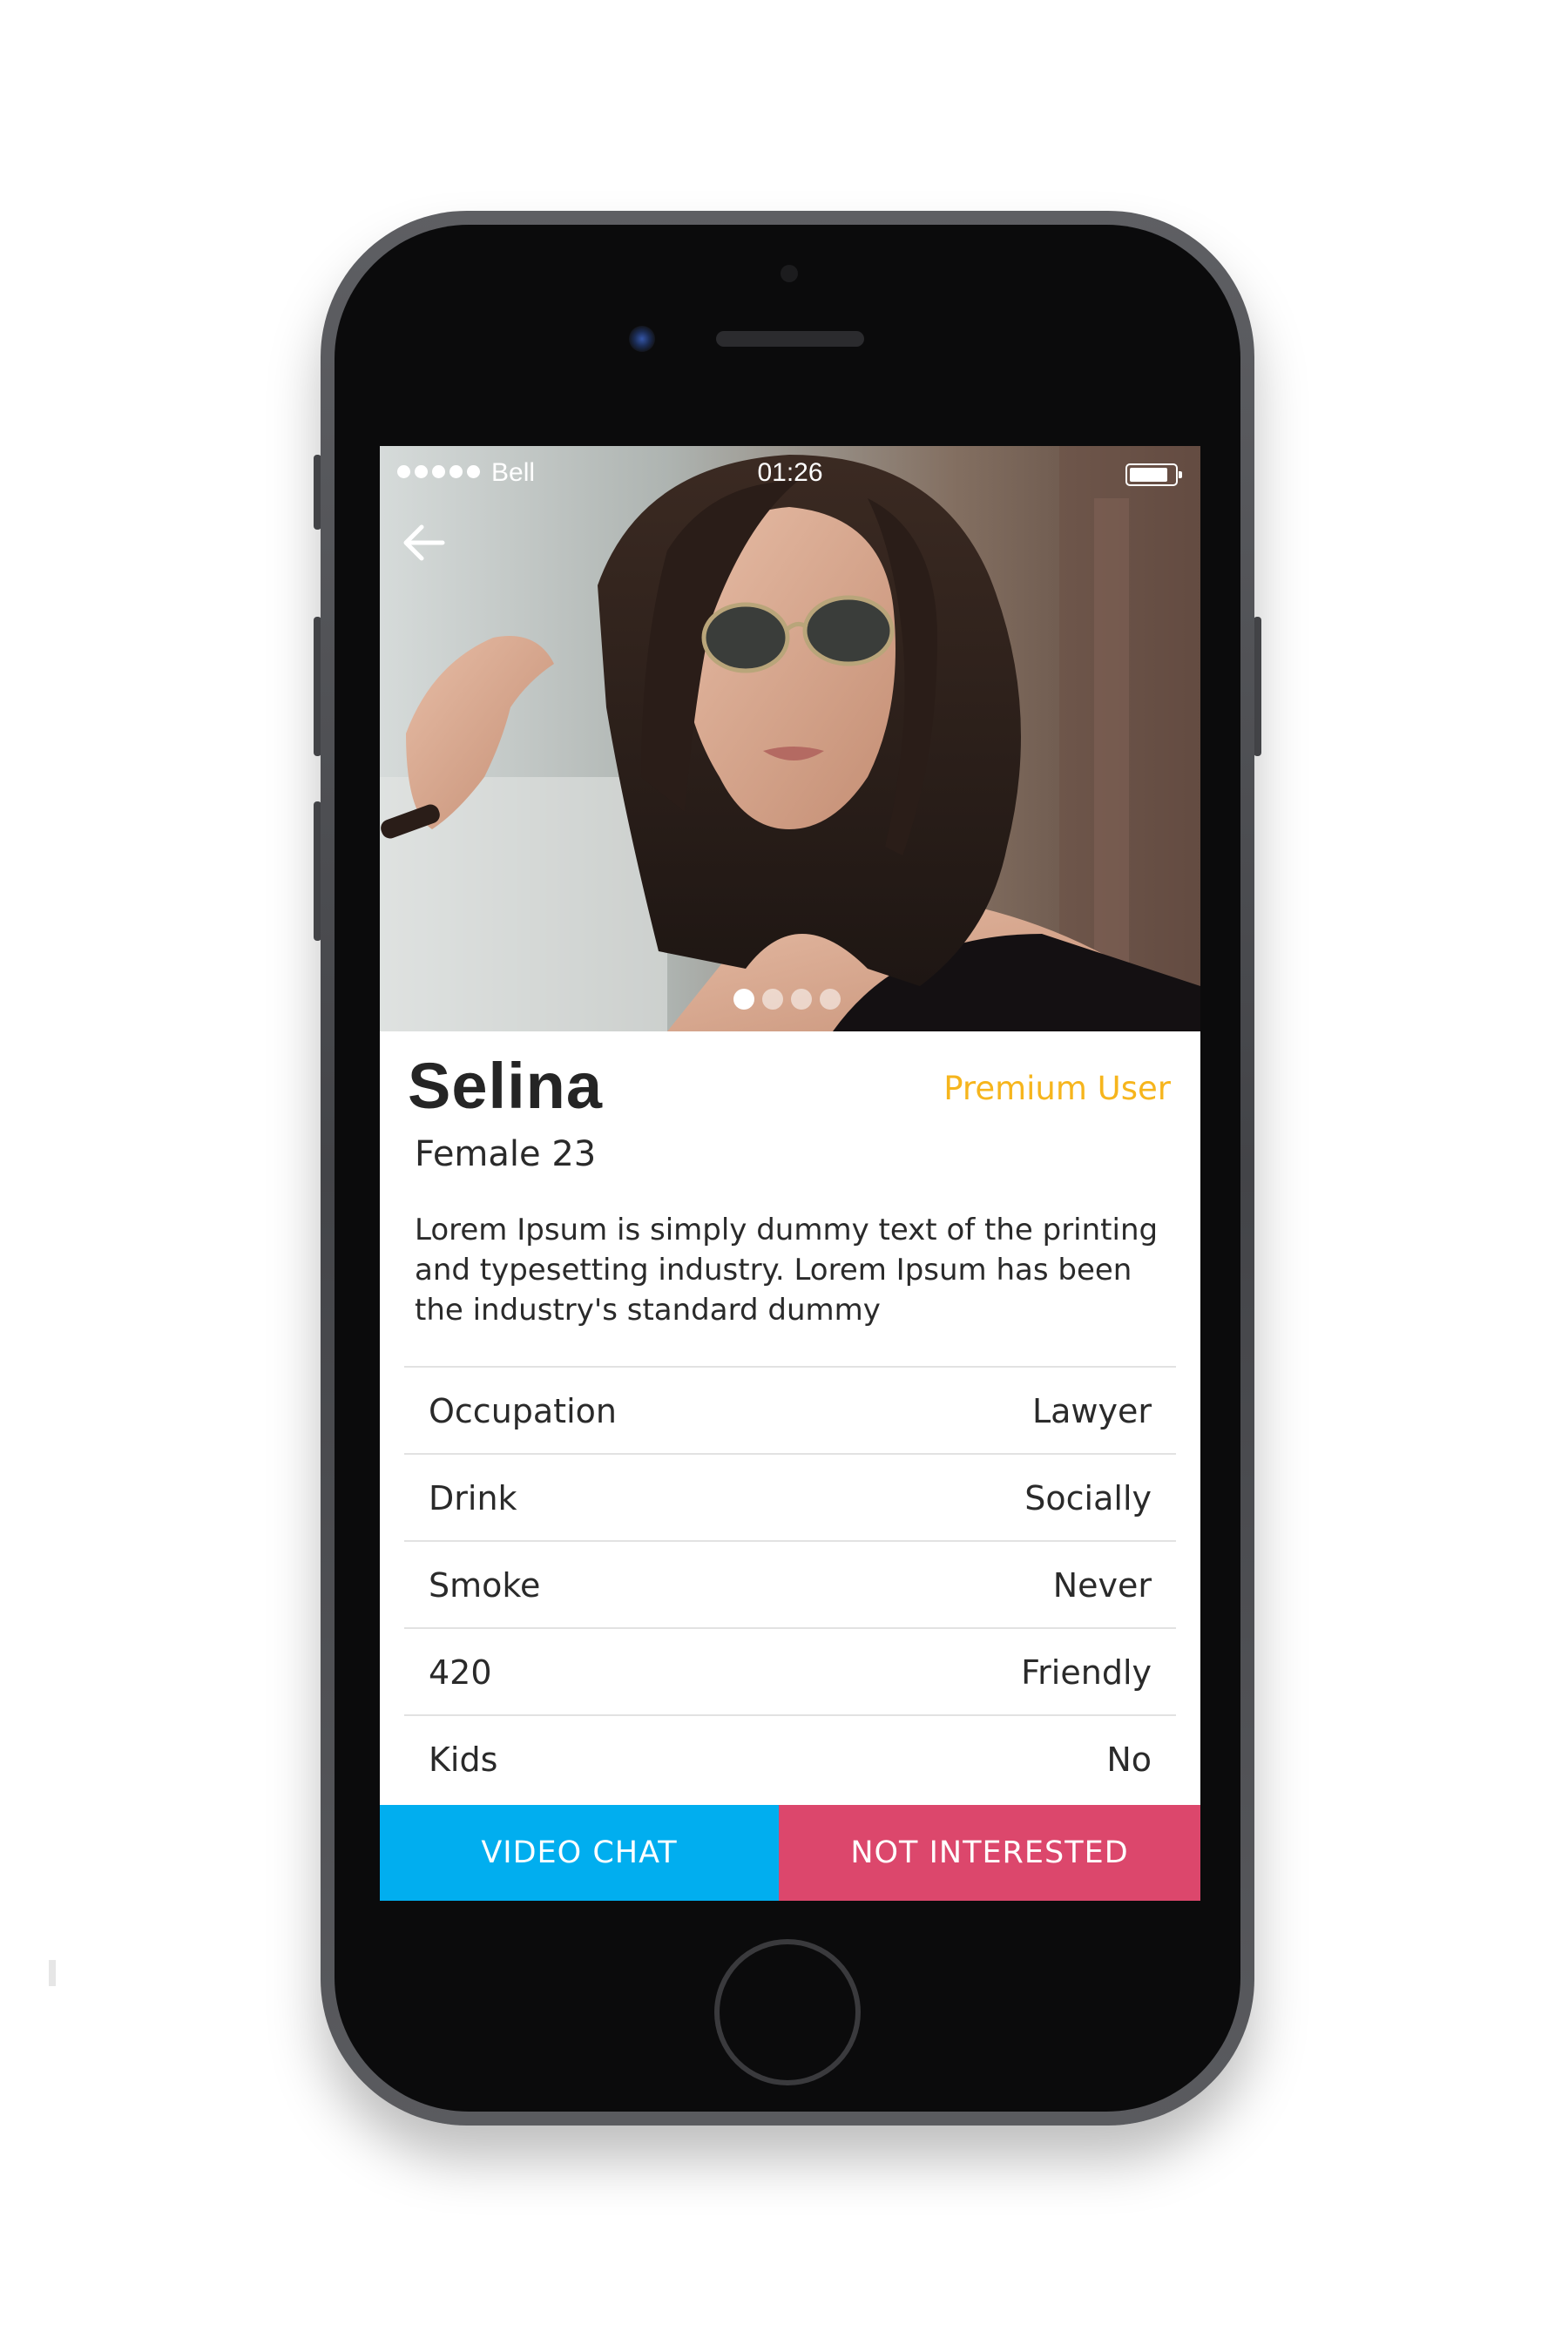 The width and height of the screenshot is (1568, 2352). Describe the element at coordinates (787, 999) in the screenshot. I see `photo-pager` at that location.